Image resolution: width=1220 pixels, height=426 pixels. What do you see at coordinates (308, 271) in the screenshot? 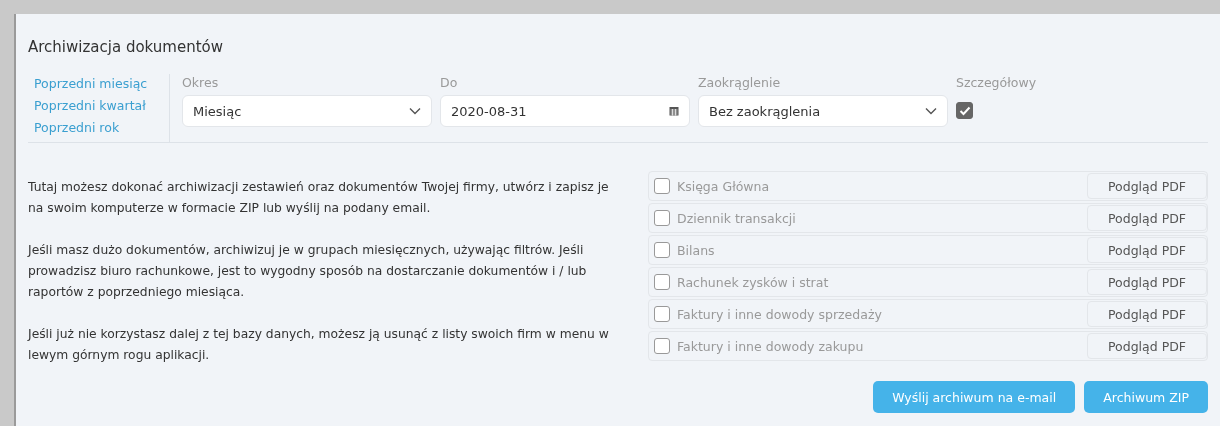
I see `description-paragraph: Jeśli masz dużo dokumentów, archiwizuj je w grupach miesięcznych, używając filtrów. Jeśli prowadzisz biuro rachunkowe, jest to wygodny sposób na dostarczanie dokumentów i / lub raportów z poprzedniego miesiąca.` at bounding box center [308, 271].